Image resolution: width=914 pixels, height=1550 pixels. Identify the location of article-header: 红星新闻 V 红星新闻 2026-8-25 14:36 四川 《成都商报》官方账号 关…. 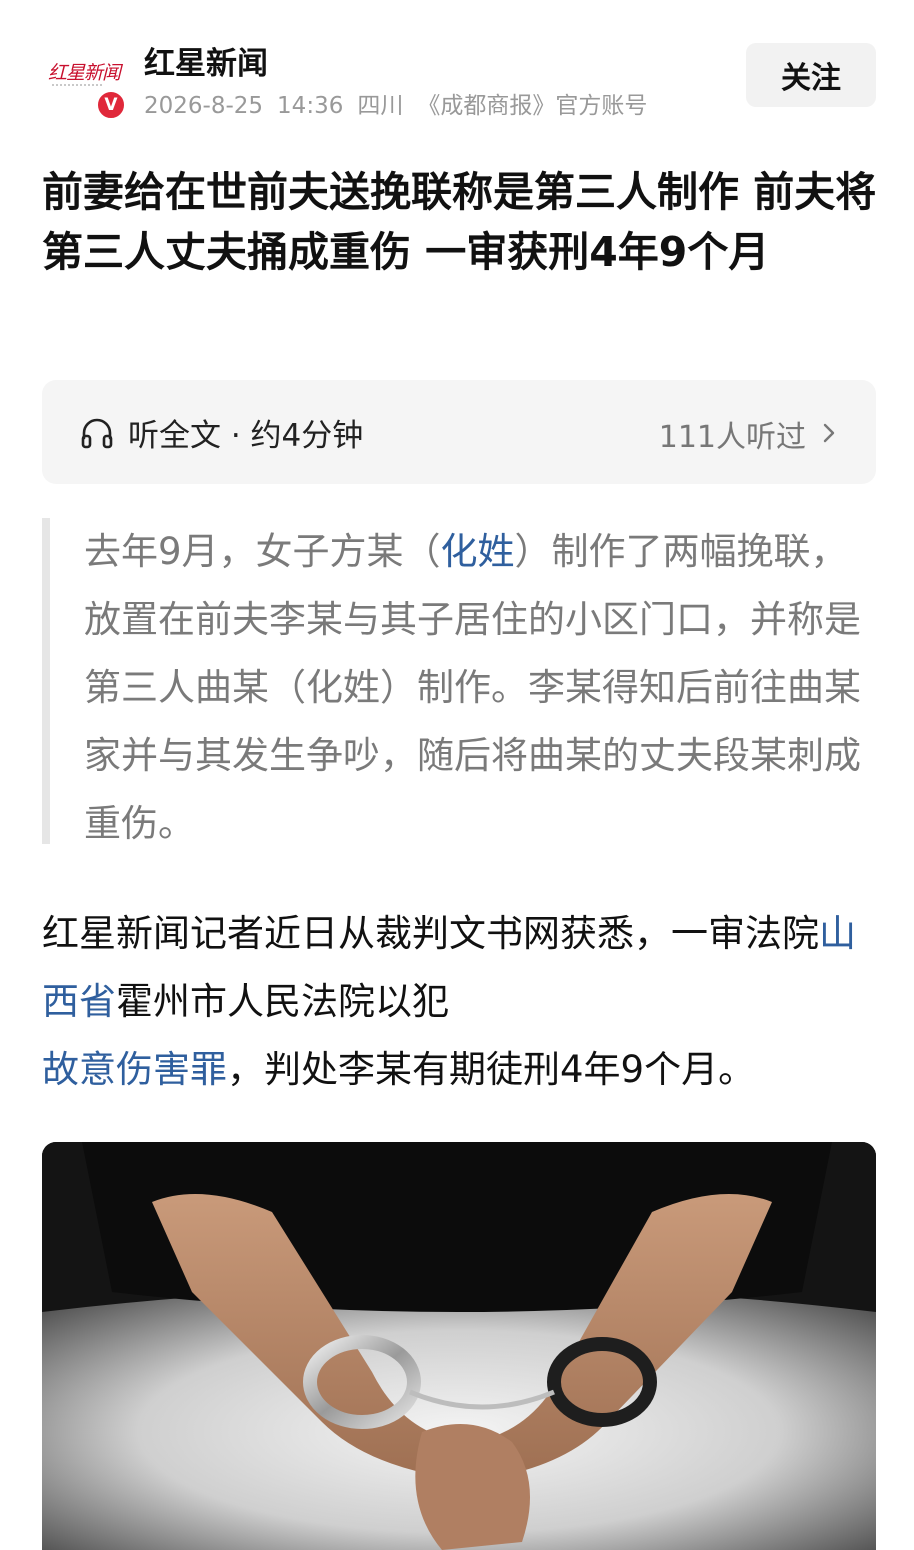
(457, 70).